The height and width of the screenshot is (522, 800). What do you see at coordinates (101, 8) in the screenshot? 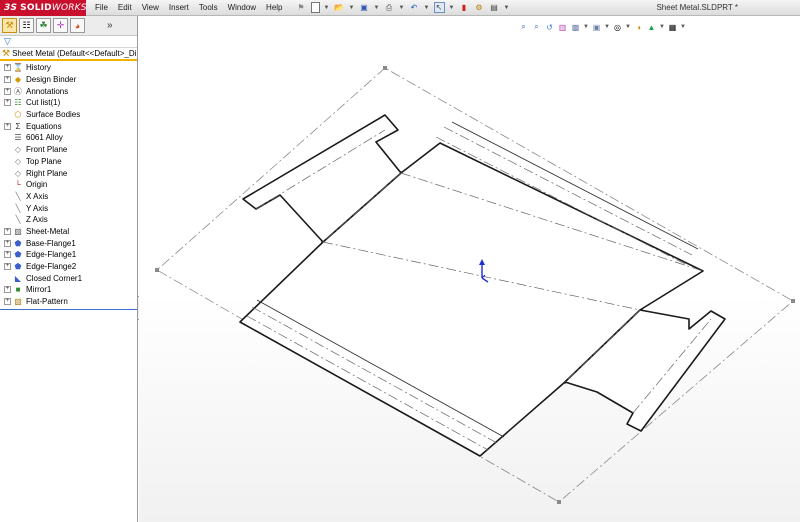
I see `menu-file: File` at bounding box center [101, 8].